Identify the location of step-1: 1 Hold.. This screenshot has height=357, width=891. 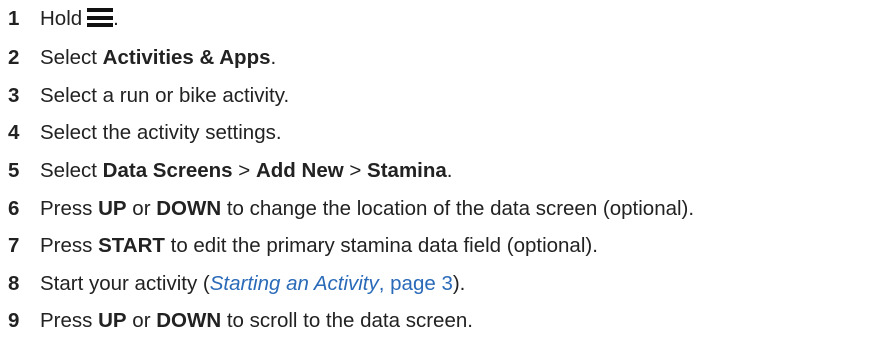
(59, 19).